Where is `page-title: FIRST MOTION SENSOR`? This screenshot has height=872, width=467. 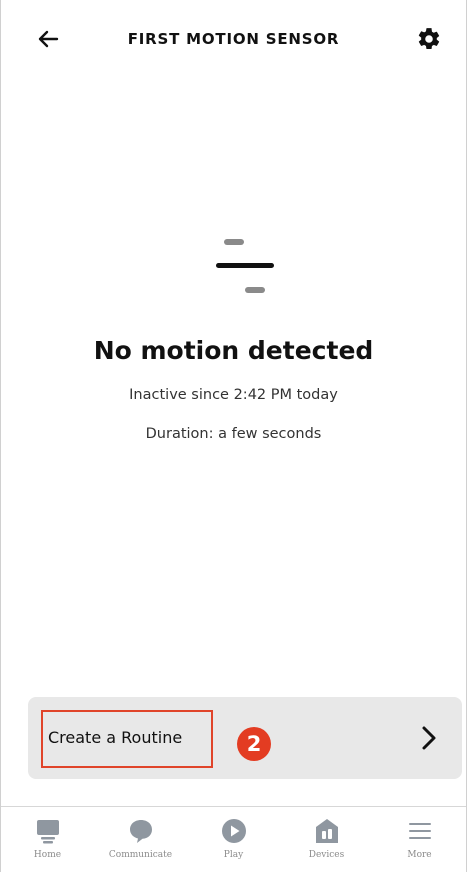 page-title: FIRST MOTION SENSOR is located at coordinates (233, 39).